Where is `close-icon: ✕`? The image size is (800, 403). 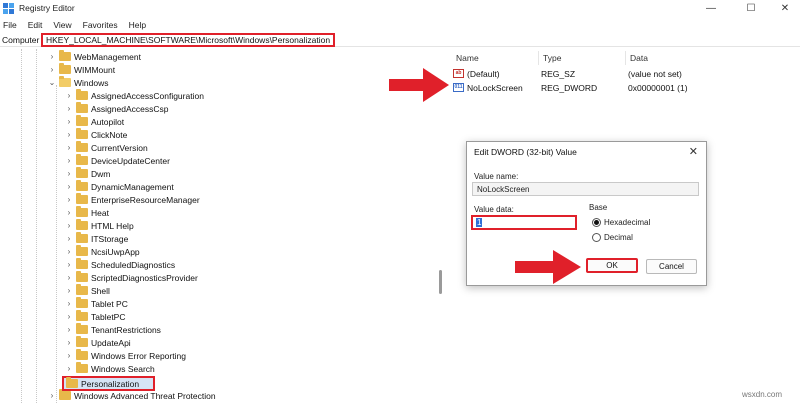
close-icon: ✕ is located at coordinates (693, 151).